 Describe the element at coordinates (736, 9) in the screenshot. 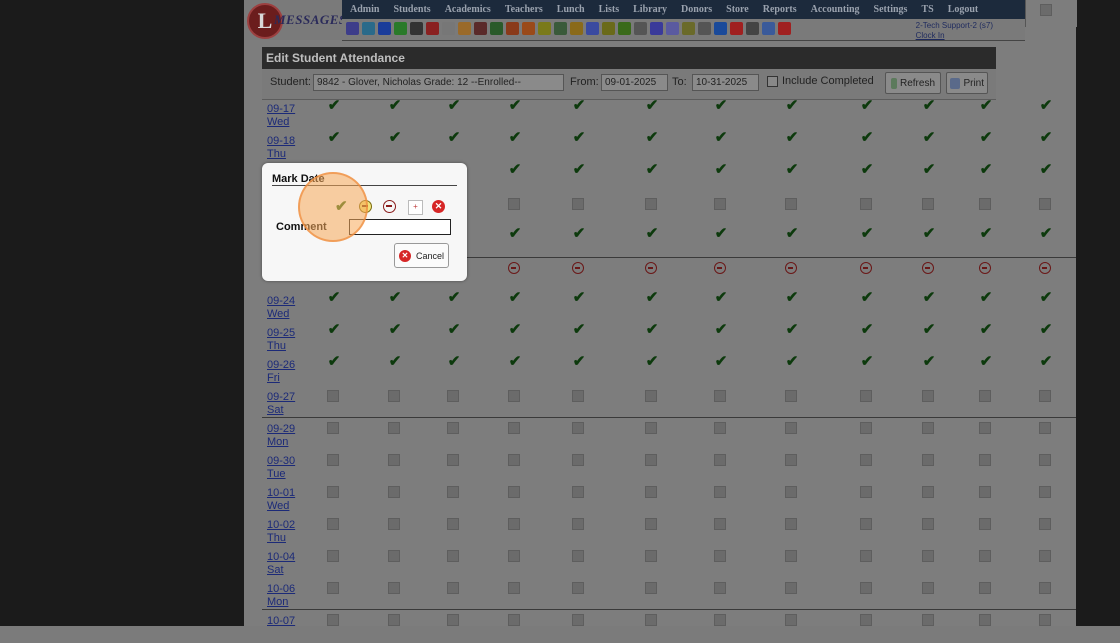

I see `nav-item-store: Store` at that location.